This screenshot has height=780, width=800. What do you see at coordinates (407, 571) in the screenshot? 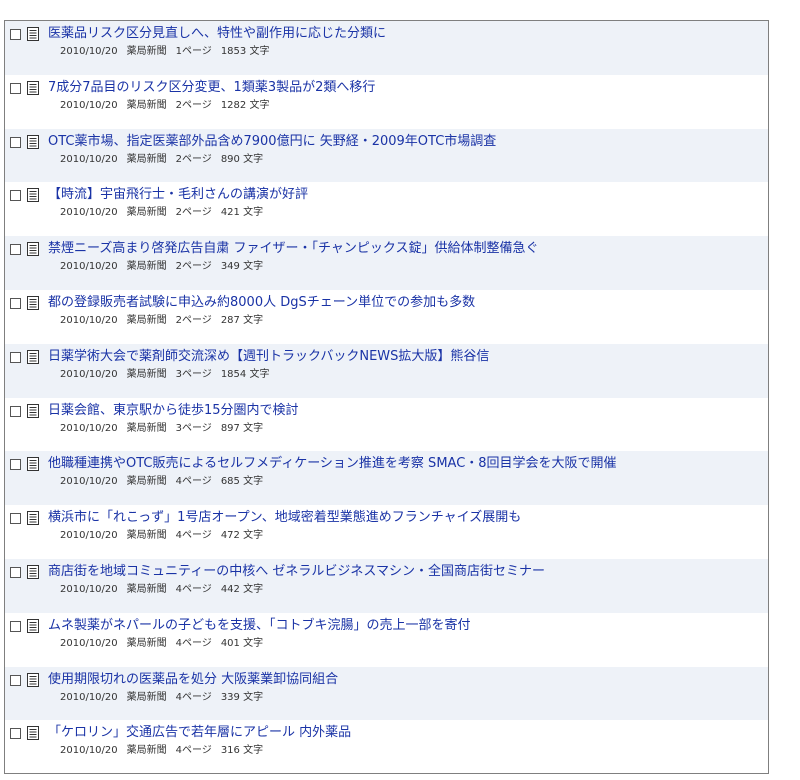
I see `article-title-link: 商店街を地域コミュニティーの中核へ ゼネラルビジネスマシン・全国商店街セミナー` at bounding box center [407, 571].